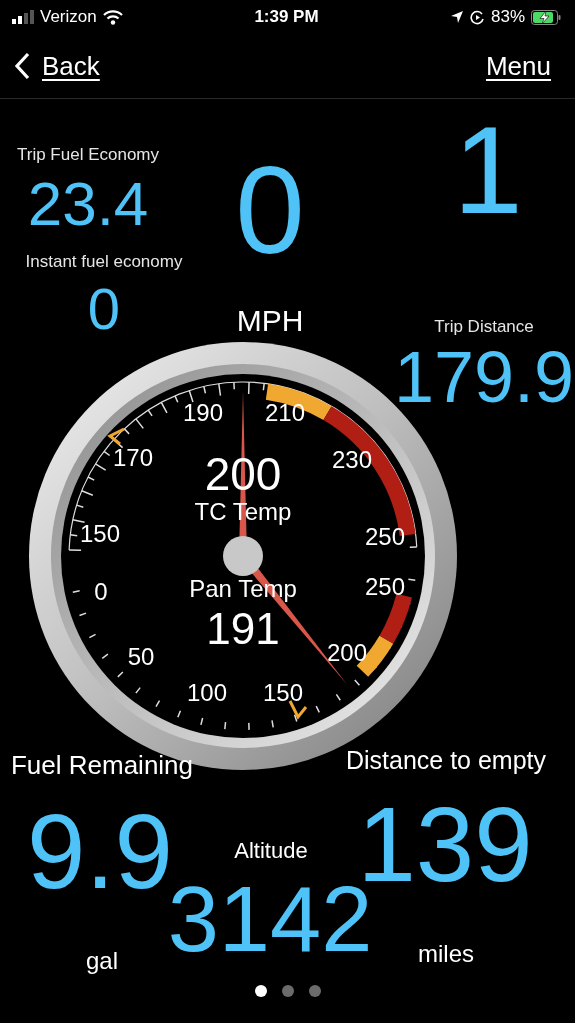 Image resolution: width=575 pixels, height=1023 pixels. Describe the element at coordinates (68, 17) in the screenshot. I see `carrier-name: Verizon` at that location.